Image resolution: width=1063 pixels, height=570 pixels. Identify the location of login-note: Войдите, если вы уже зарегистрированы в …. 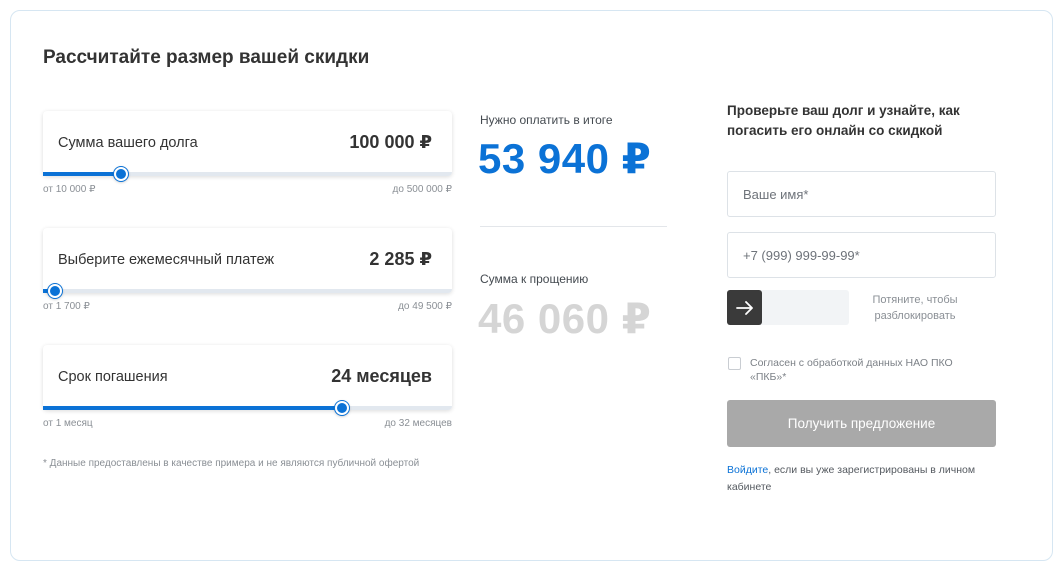
(862, 479).